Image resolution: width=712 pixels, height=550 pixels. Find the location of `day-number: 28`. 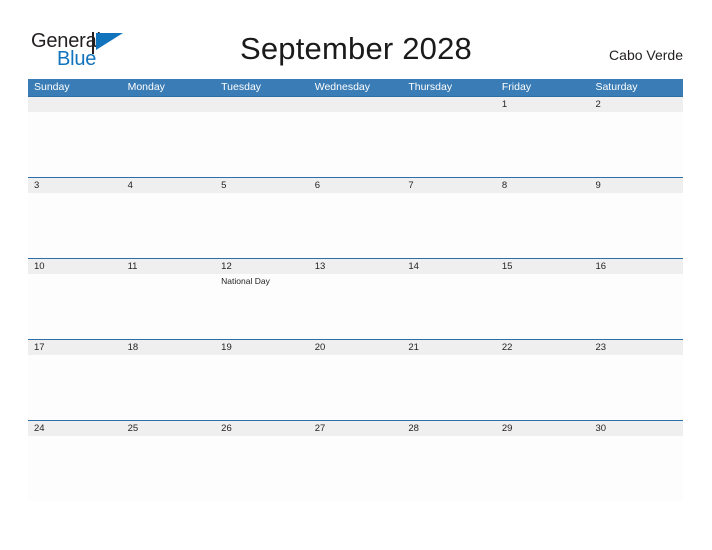

day-number: 28 is located at coordinates (449, 428).